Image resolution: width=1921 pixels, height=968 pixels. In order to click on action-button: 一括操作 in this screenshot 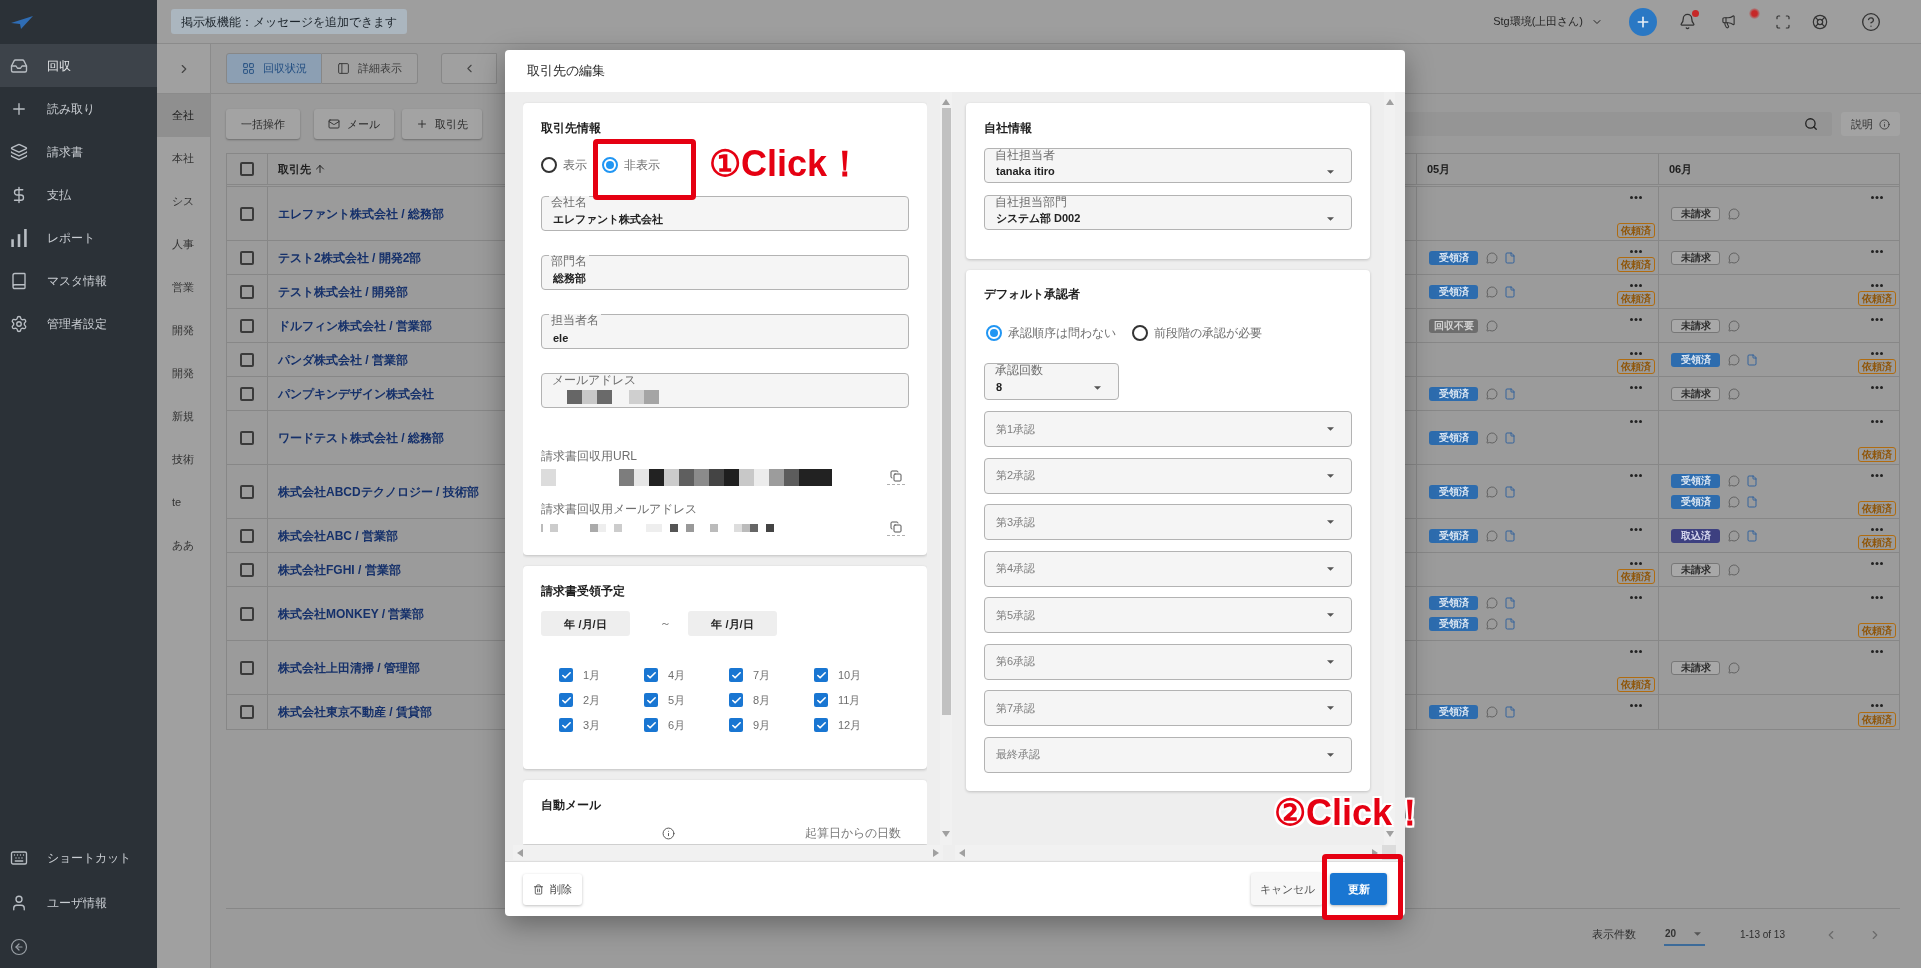, I will do `click(263, 124)`.